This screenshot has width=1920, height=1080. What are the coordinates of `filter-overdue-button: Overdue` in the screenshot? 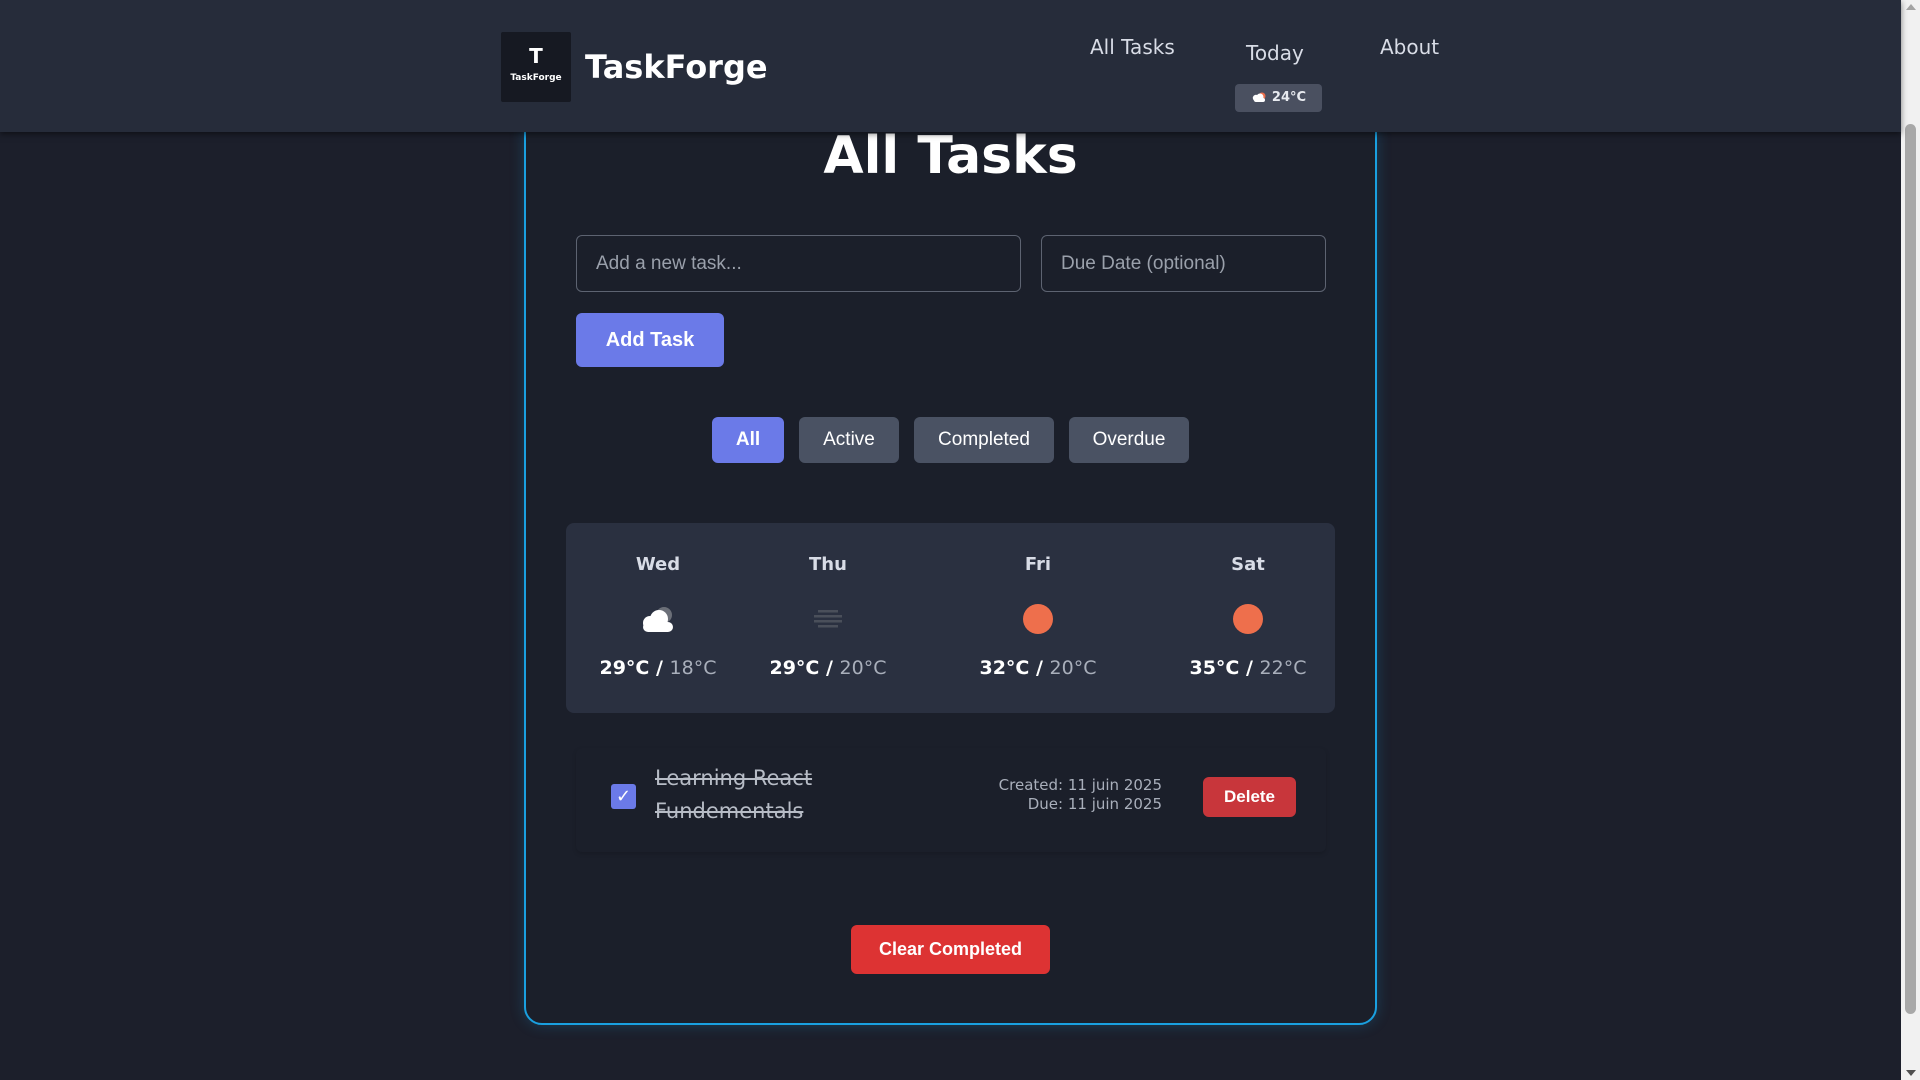 It's located at (1129, 440).